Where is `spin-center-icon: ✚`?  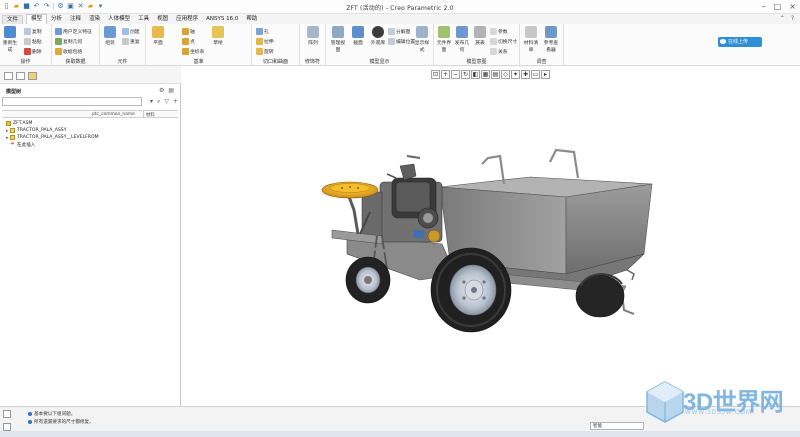 spin-center-icon: ✚ is located at coordinates (525, 74).